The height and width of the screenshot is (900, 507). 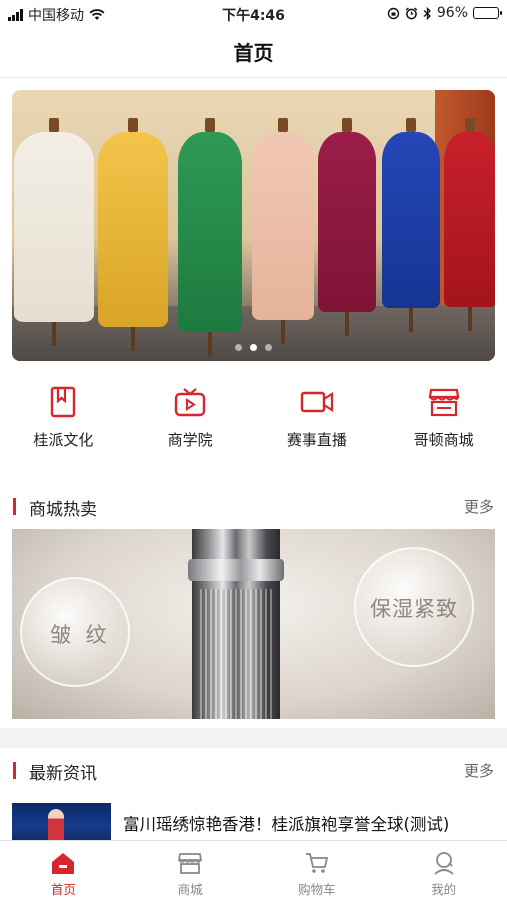 What do you see at coordinates (316, 440) in the screenshot?
I see `quick-nav-label: 赛事直播` at bounding box center [316, 440].